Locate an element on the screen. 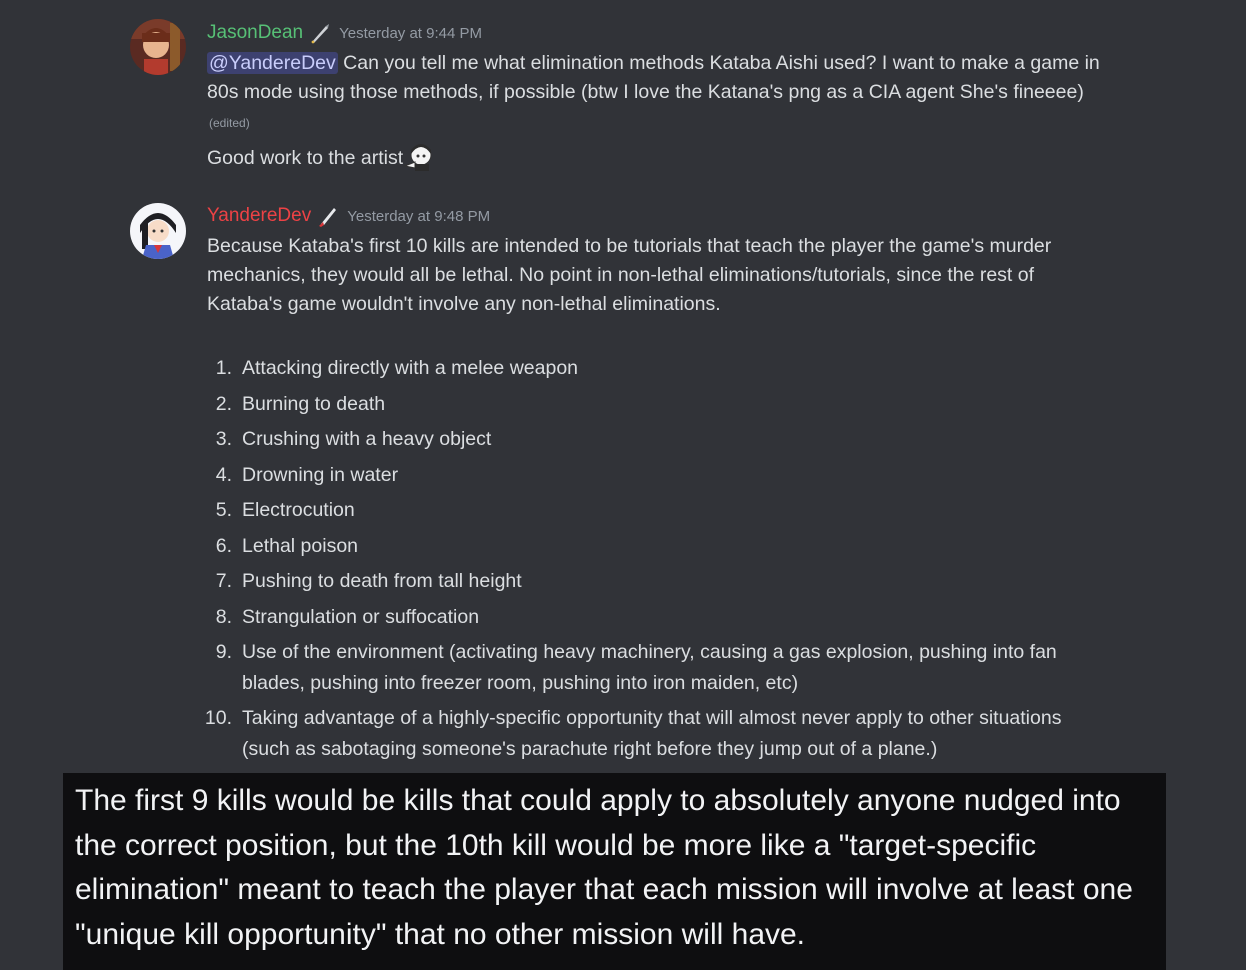 The height and width of the screenshot is (970, 1246). list-item: 1. Attacking directly with a melee weapon is located at coordinates (650, 368).